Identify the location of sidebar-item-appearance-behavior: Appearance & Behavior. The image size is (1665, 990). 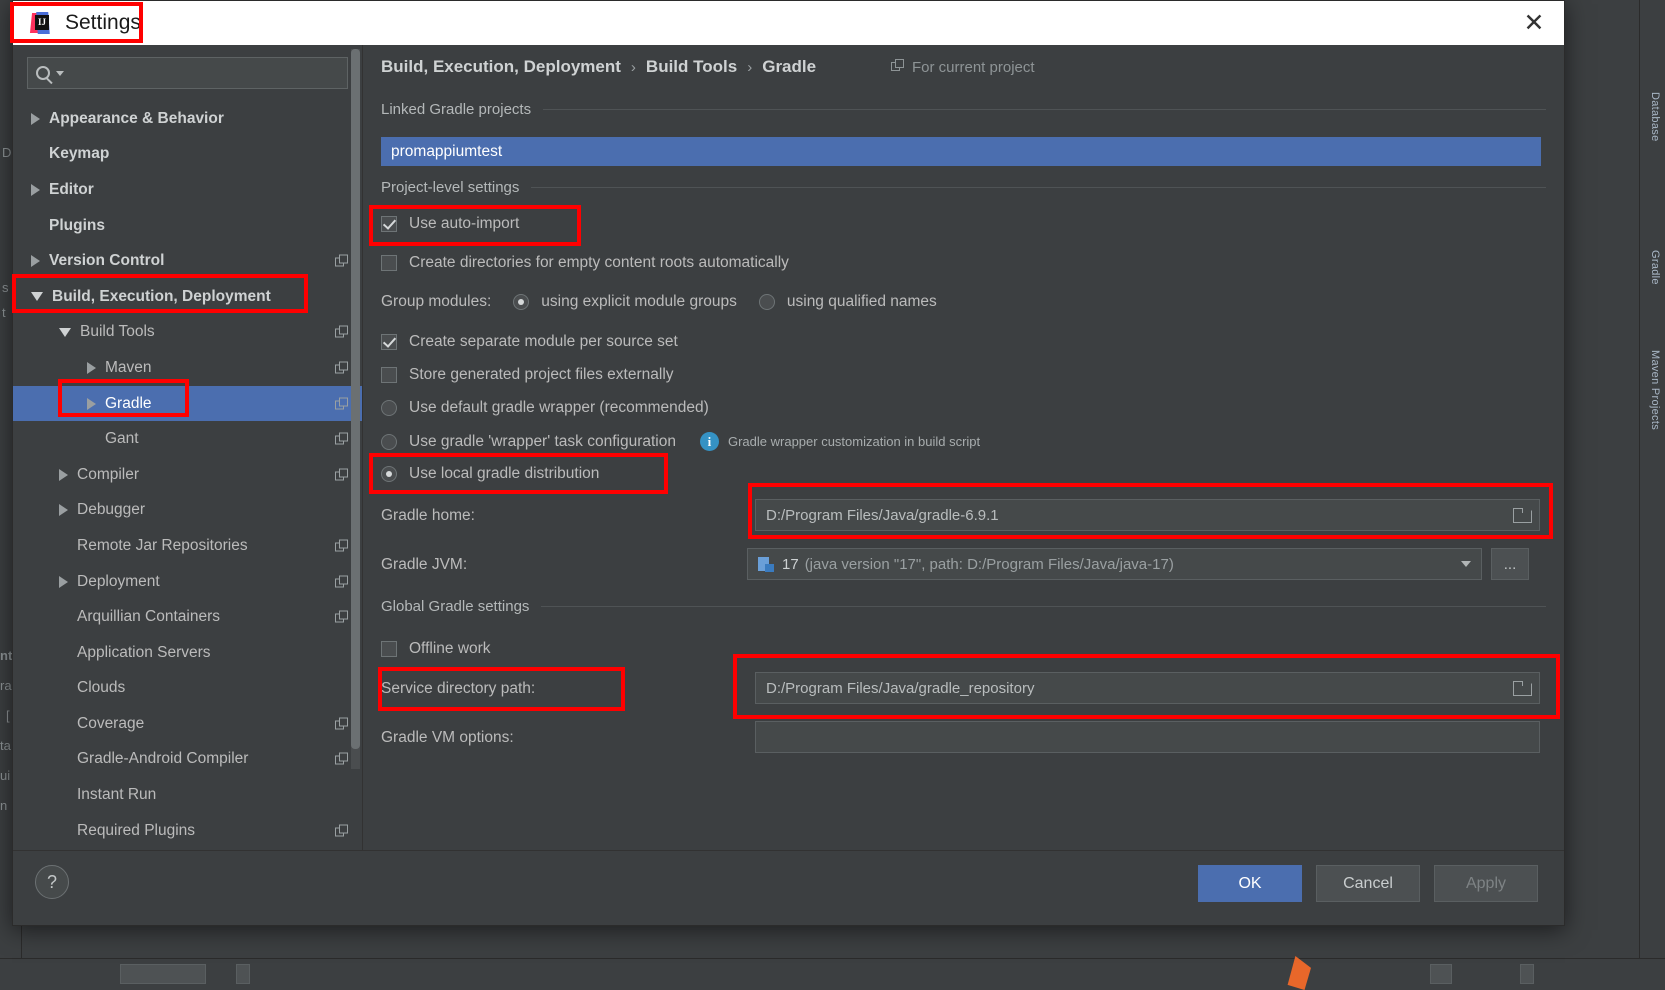
(187, 119).